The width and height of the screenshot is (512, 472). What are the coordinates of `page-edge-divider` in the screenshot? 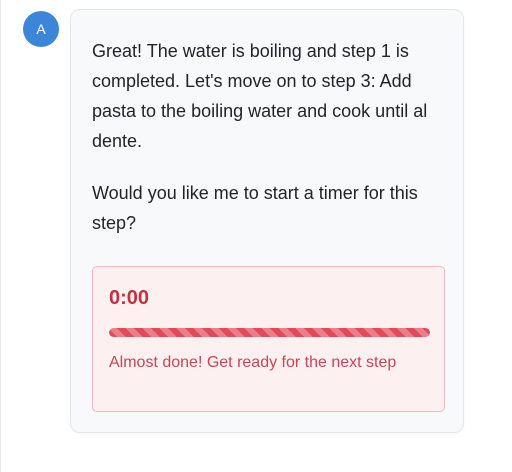 It's located at (0, 236).